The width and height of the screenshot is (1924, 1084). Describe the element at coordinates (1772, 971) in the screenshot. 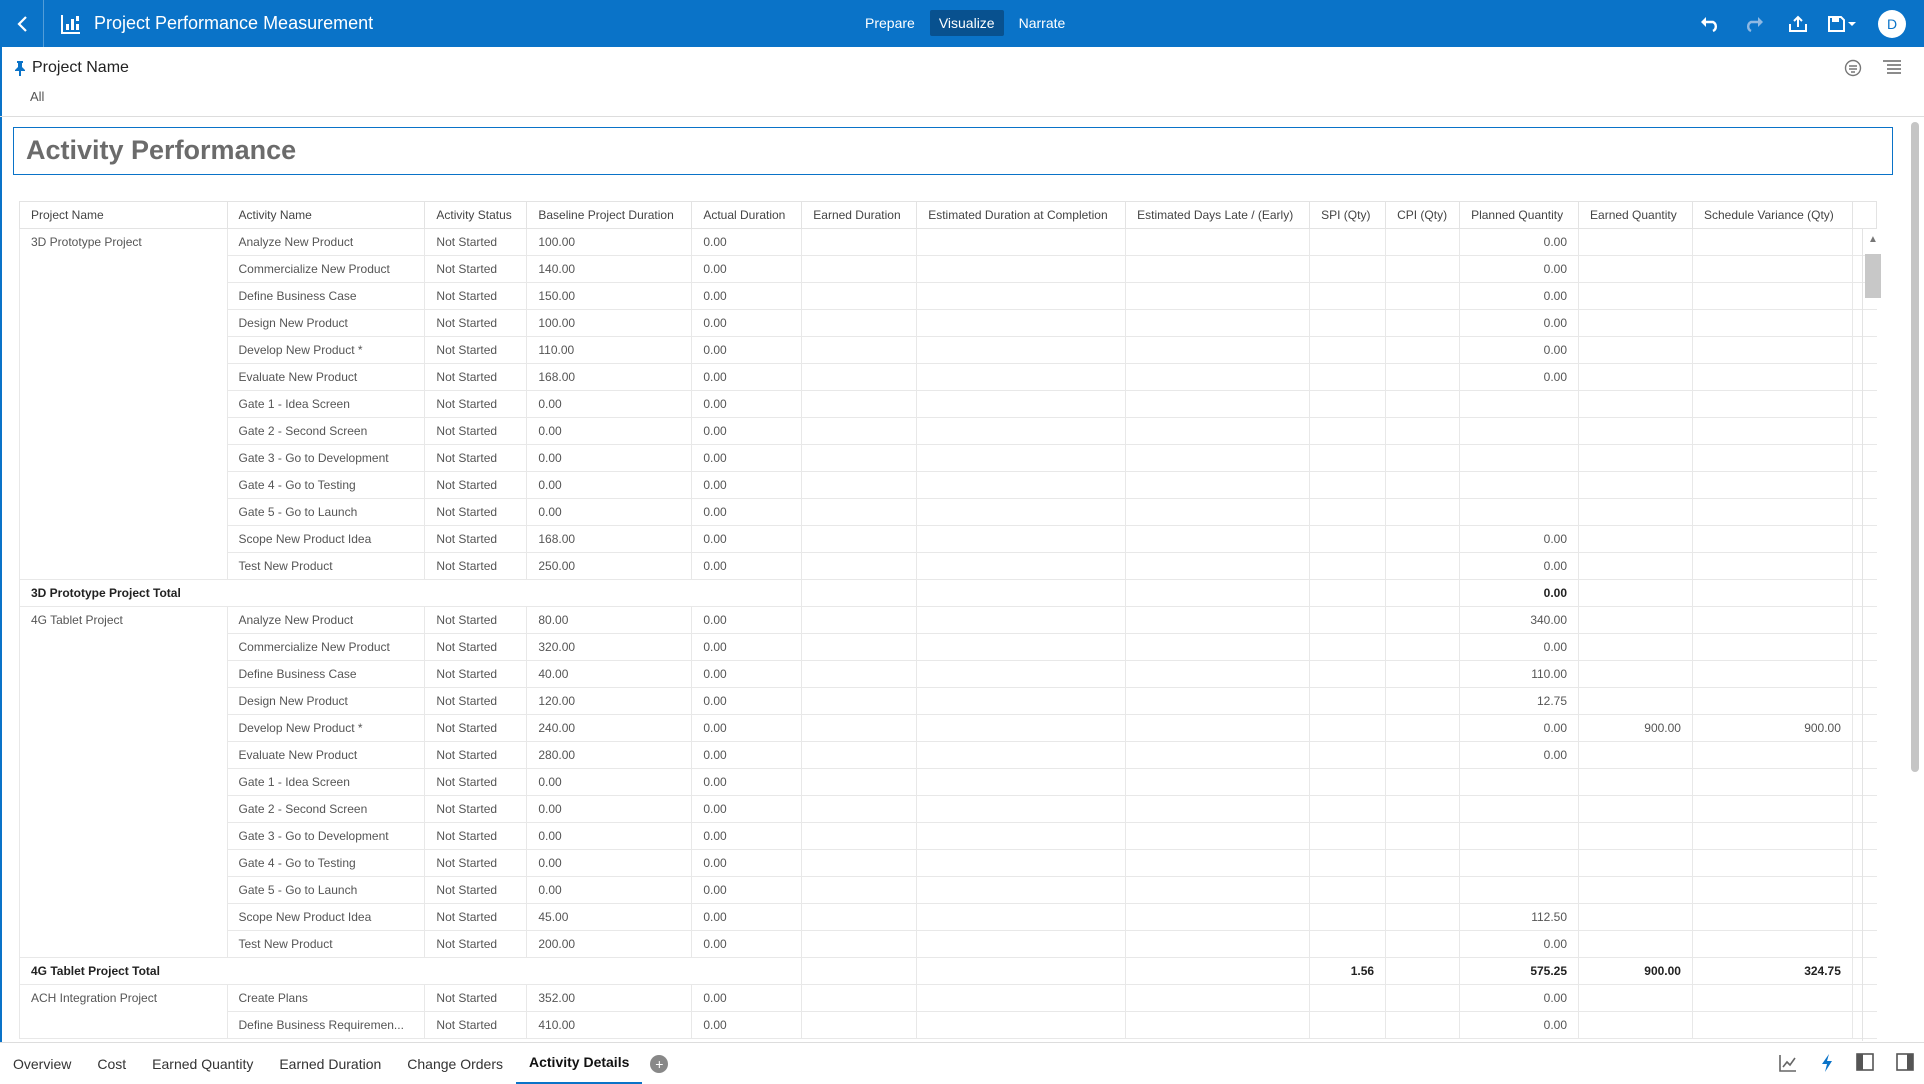

I see `sv-total-cell: 324.75` at that location.